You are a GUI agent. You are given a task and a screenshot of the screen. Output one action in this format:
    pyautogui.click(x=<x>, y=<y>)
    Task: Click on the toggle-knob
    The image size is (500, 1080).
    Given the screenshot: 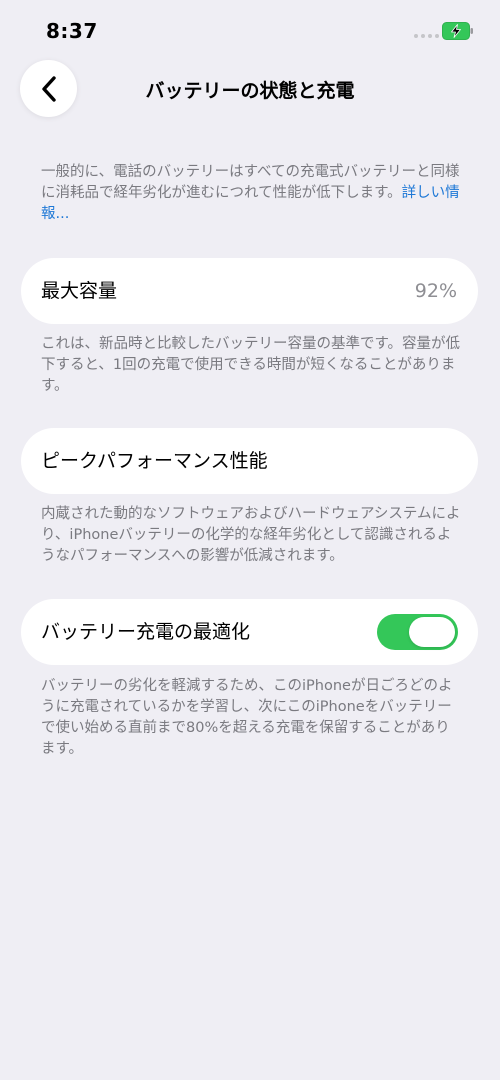 What is the action you would take?
    pyautogui.click(x=432, y=632)
    